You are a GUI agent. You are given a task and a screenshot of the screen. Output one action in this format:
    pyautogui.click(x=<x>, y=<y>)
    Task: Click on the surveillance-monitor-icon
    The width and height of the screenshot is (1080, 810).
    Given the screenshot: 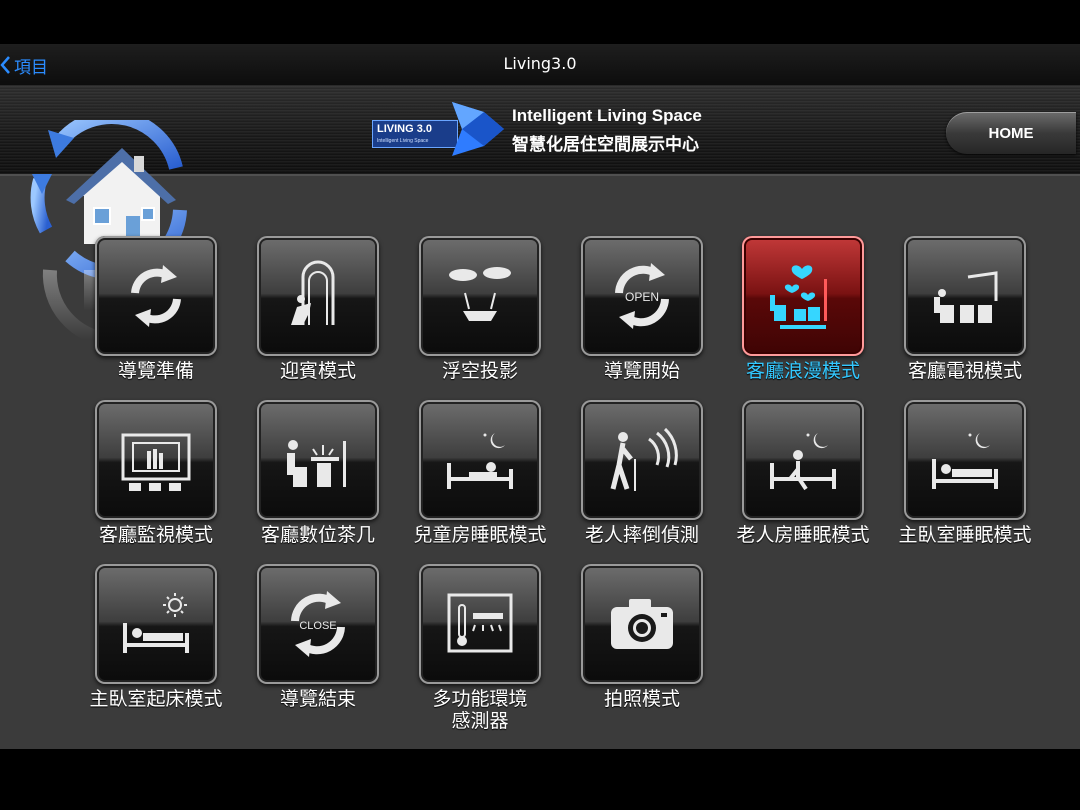 What is the action you would take?
    pyautogui.click(x=156, y=462)
    